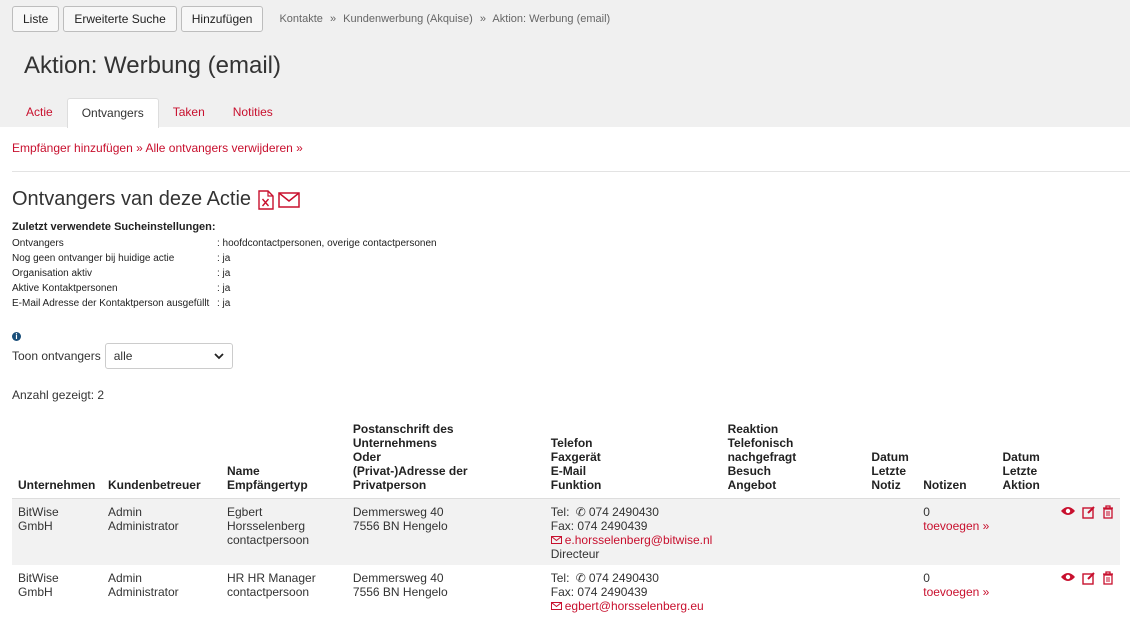  Describe the element at coordinates (752, 485) in the screenshot. I see `col-reaktion-line4: Angebot` at that location.